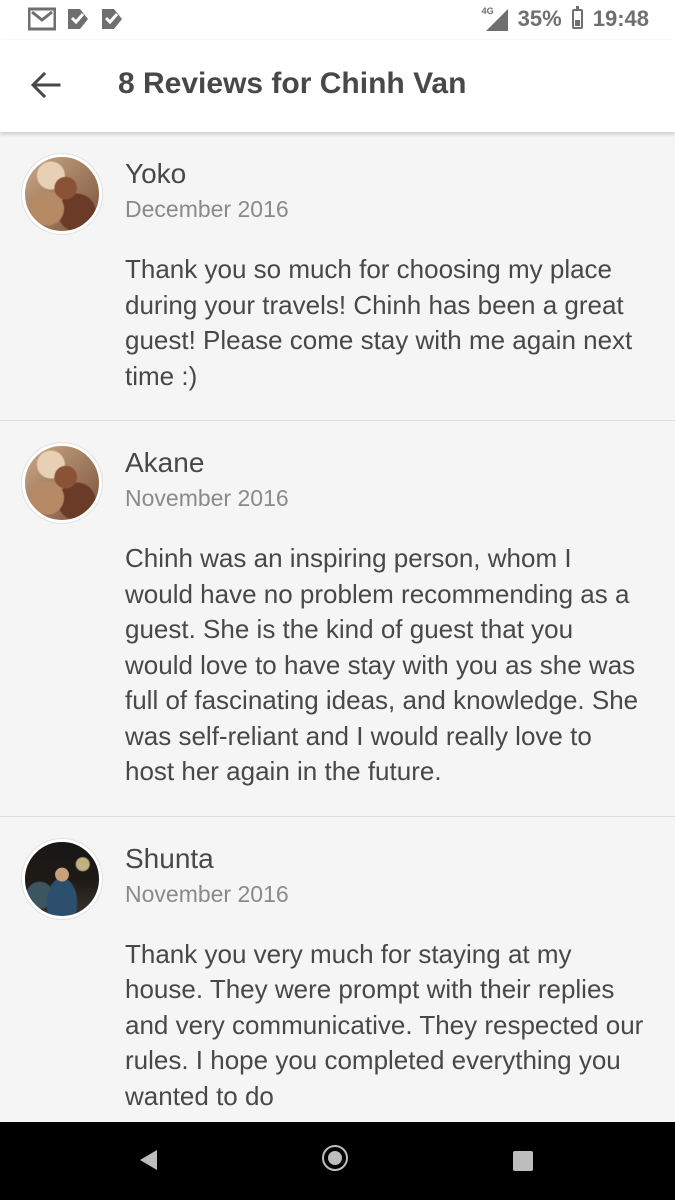  What do you see at coordinates (337, 20) in the screenshot?
I see `status-bar: 4G 35% 19:48` at bounding box center [337, 20].